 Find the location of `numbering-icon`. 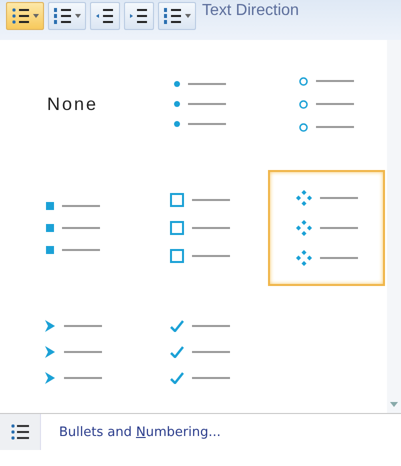

numbering-icon is located at coordinates (63, 16).